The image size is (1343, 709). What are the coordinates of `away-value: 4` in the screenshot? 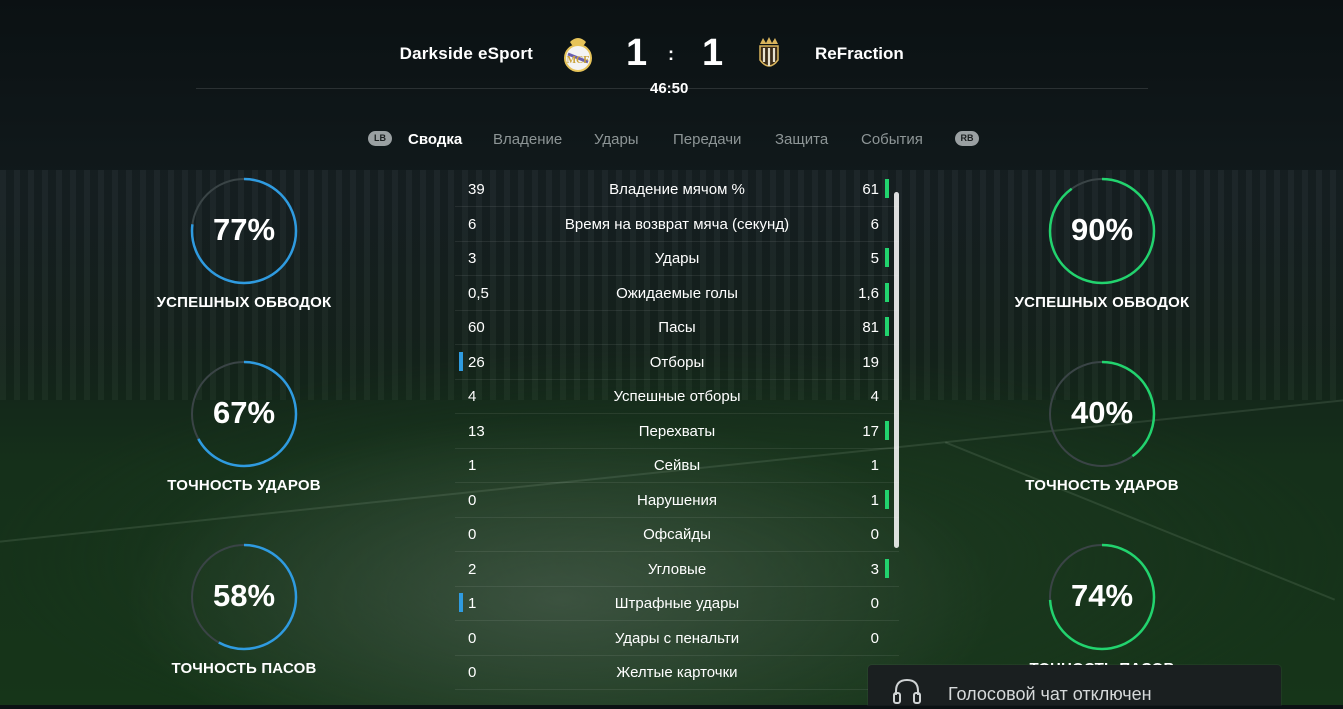 It's located at (874, 396).